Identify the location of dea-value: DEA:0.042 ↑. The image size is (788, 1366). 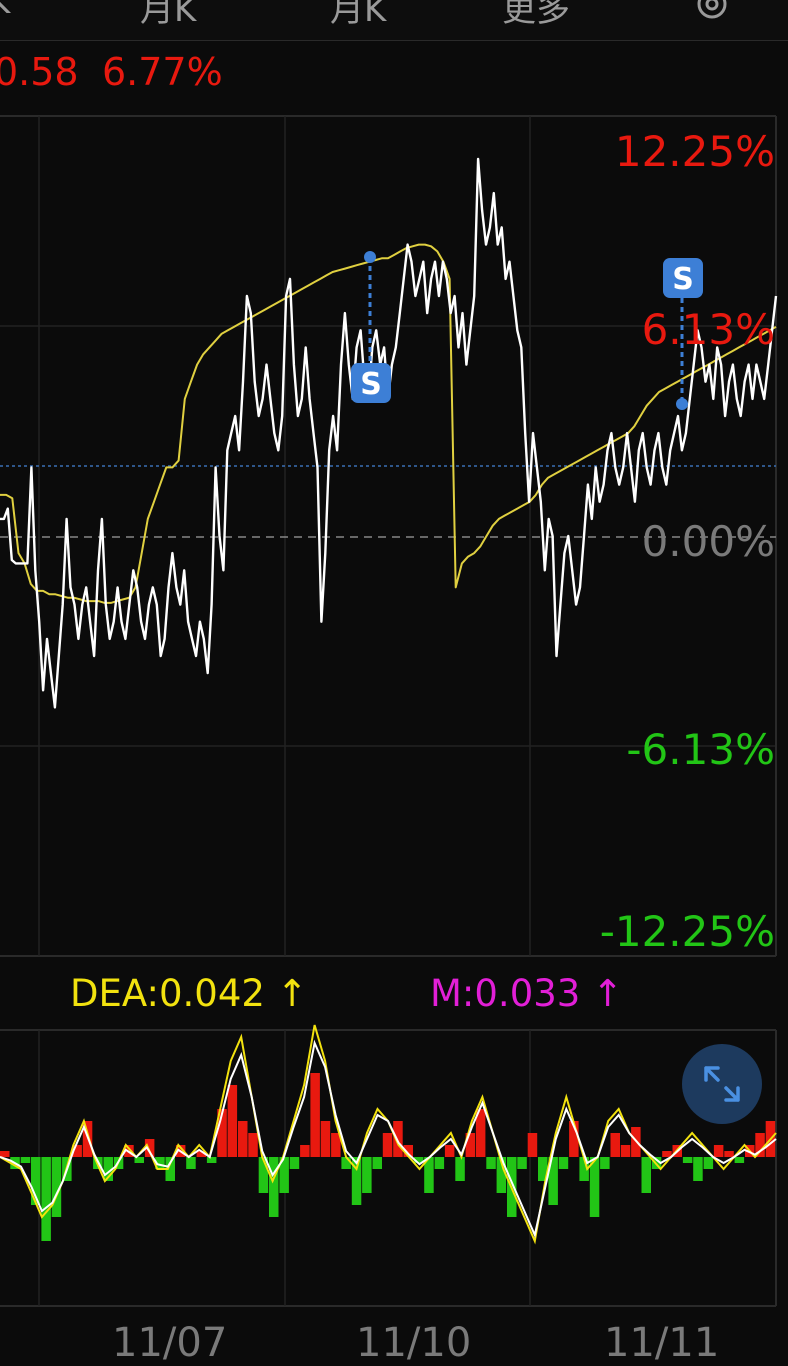
(189, 993).